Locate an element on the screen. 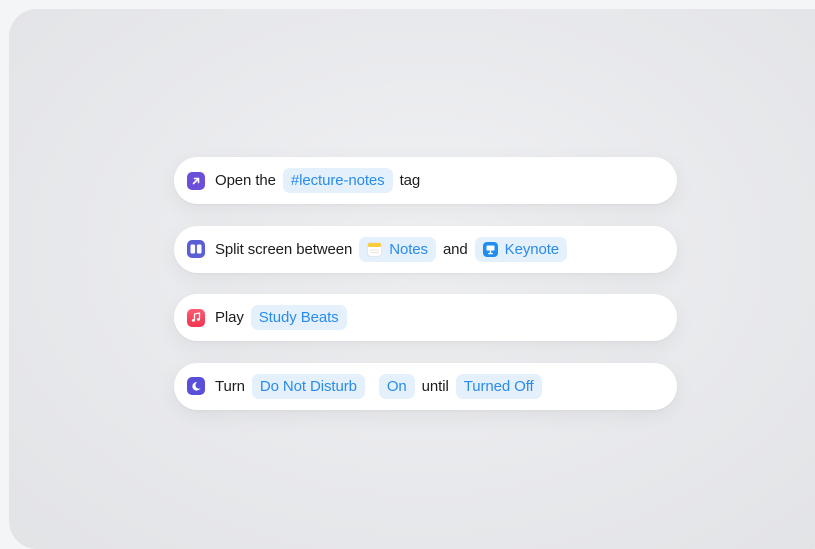 This screenshot has height=549, width=815. music-note-icon is located at coordinates (196, 317).